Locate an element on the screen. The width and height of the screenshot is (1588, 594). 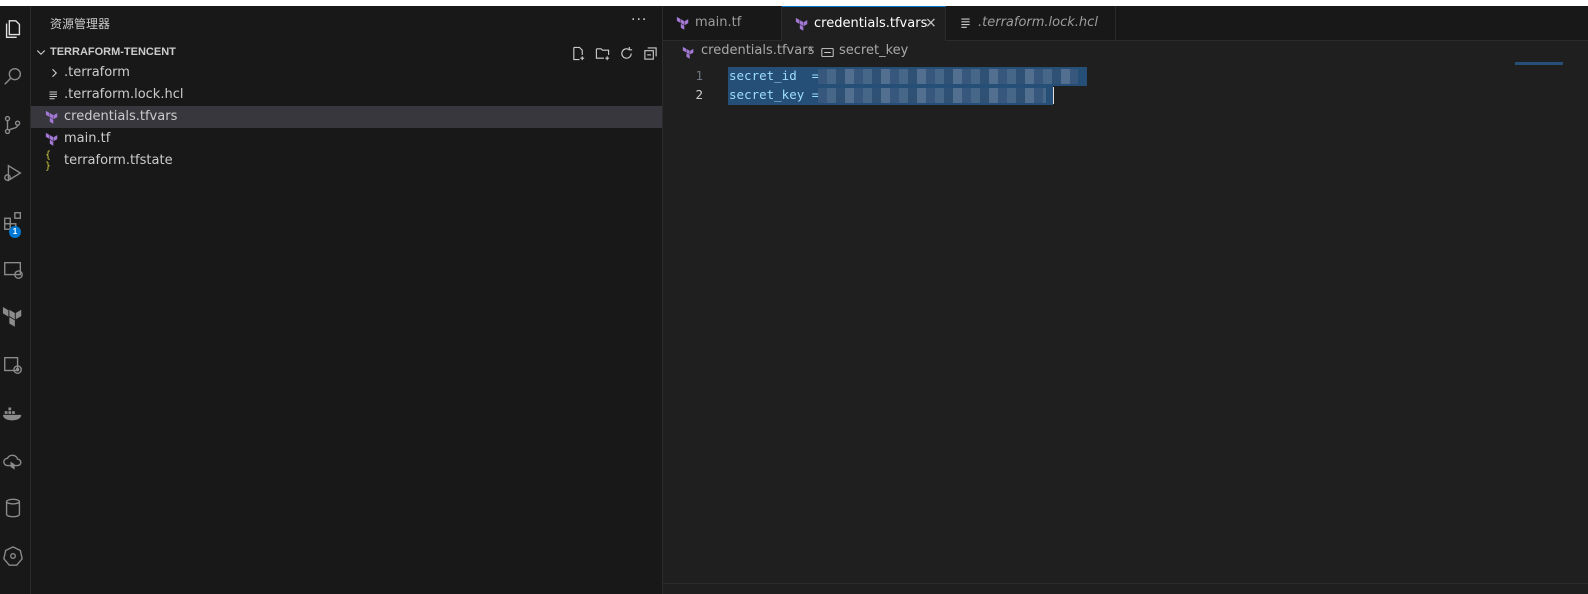
docker-icon is located at coordinates (13, 413).